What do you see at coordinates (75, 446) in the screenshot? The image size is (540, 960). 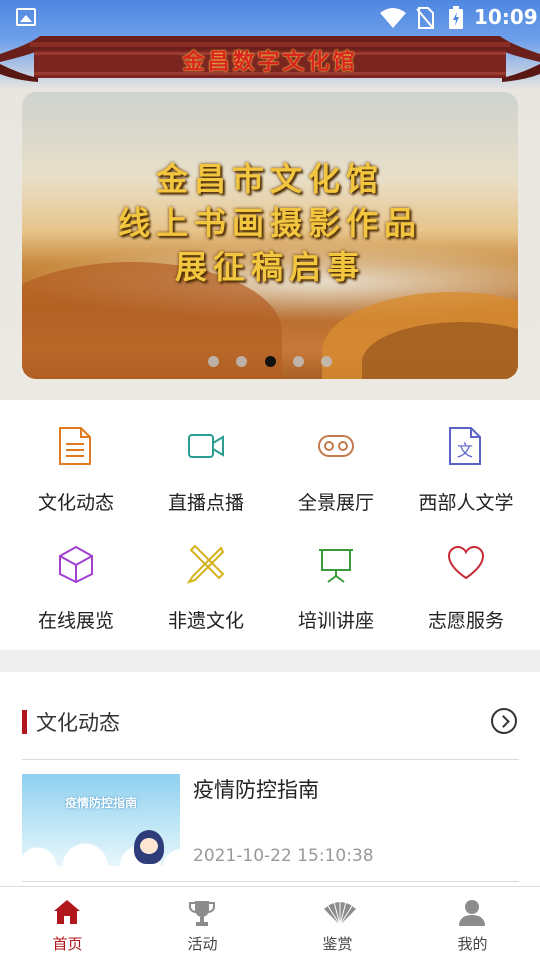 I see `document-icon` at bounding box center [75, 446].